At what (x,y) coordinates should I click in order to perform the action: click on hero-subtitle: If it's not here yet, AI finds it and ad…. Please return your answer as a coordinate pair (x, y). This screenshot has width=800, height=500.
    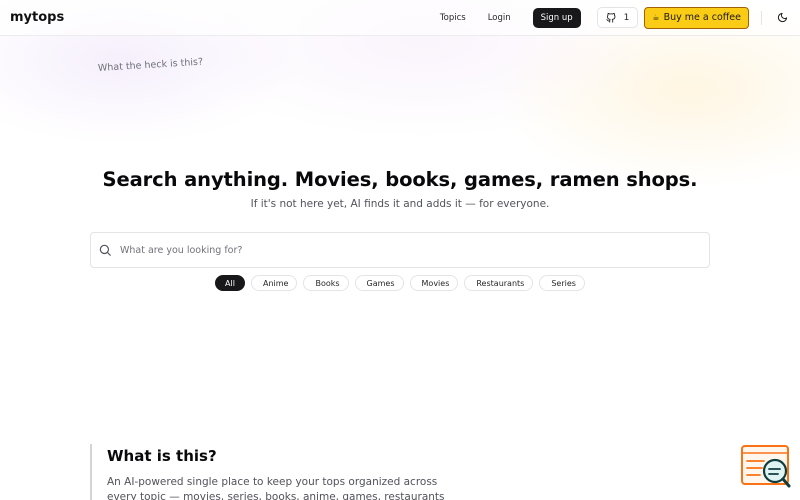
    Looking at the image, I should click on (400, 204).